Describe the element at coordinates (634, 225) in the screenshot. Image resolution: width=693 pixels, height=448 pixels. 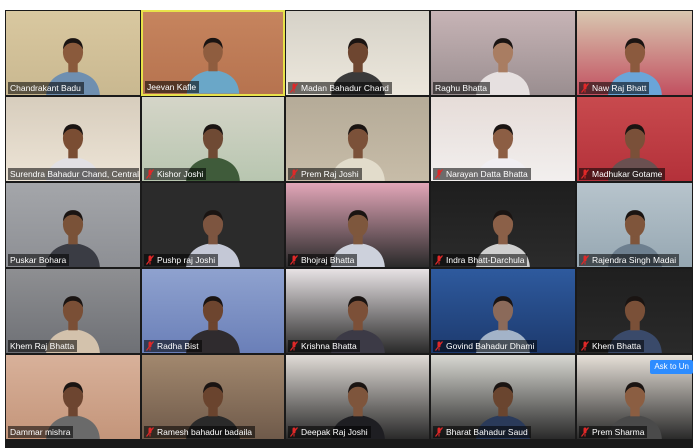
I see `participant-tile: Rajendra Singh Madai` at that location.